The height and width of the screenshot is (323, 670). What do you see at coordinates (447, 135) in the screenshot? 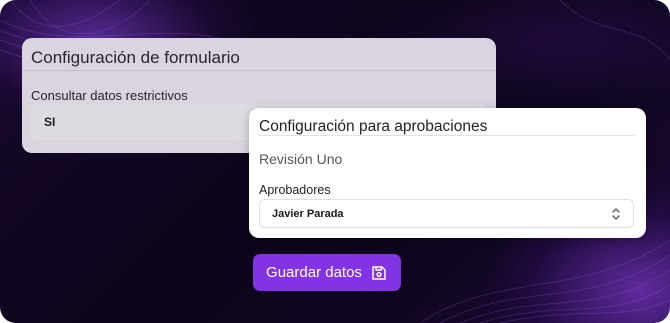
I see `approvals-divider` at bounding box center [447, 135].